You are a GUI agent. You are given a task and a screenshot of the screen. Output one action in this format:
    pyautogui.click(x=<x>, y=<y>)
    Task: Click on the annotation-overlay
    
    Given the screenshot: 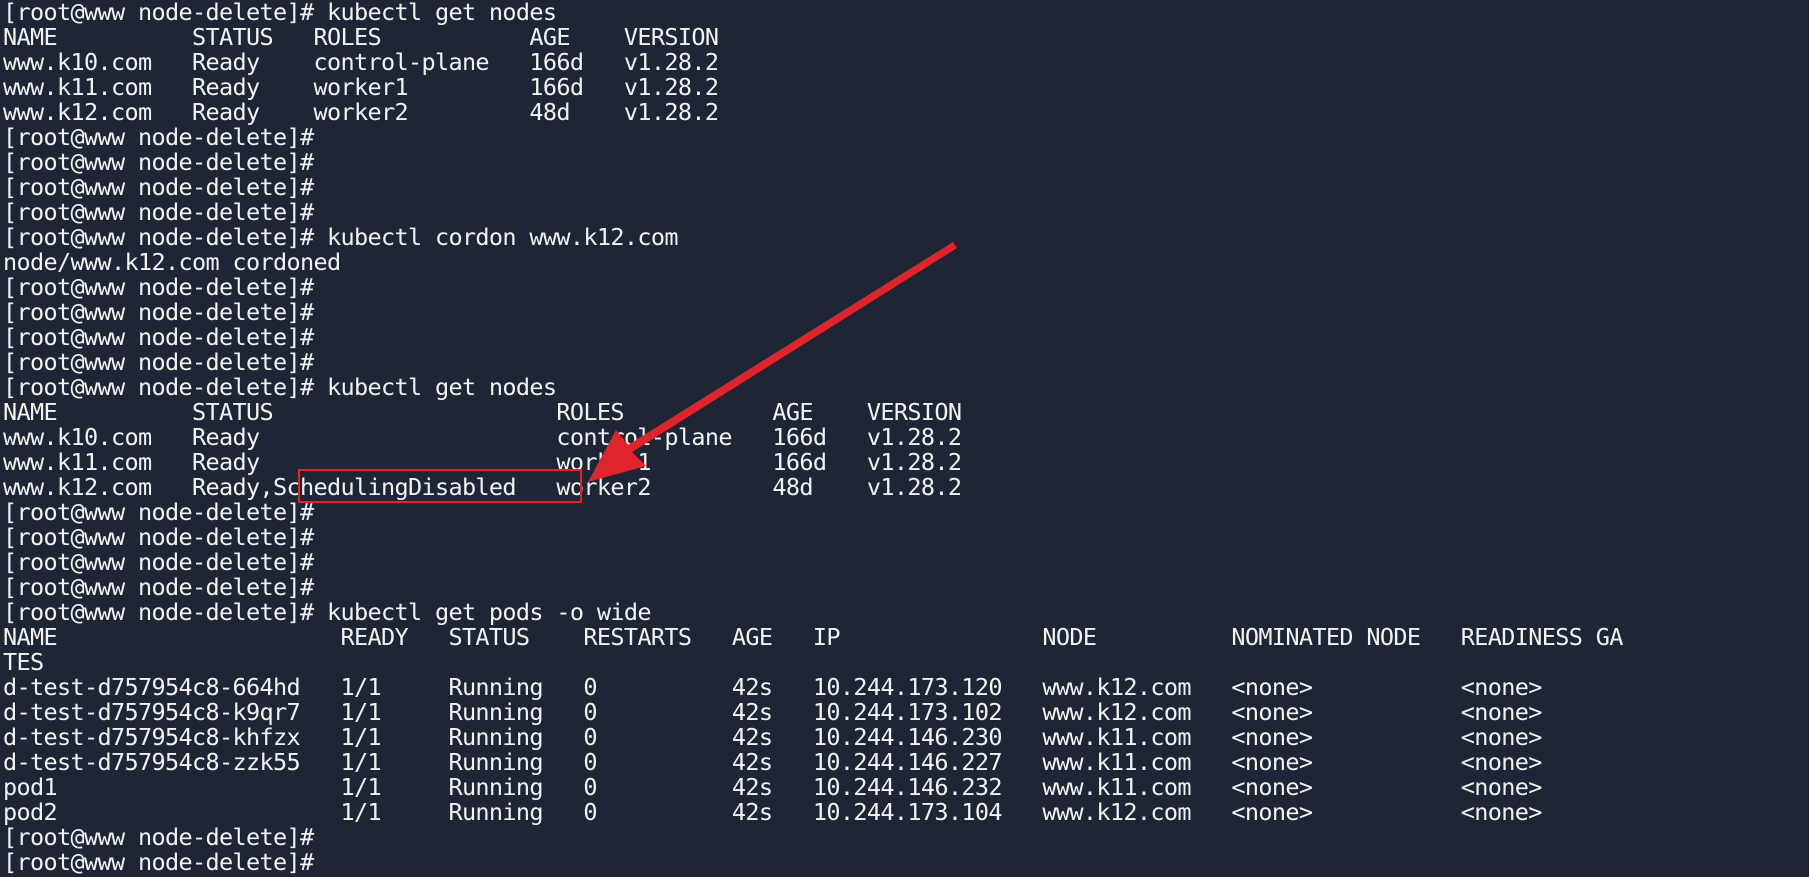 What is the action you would take?
    pyautogui.click(x=772, y=362)
    